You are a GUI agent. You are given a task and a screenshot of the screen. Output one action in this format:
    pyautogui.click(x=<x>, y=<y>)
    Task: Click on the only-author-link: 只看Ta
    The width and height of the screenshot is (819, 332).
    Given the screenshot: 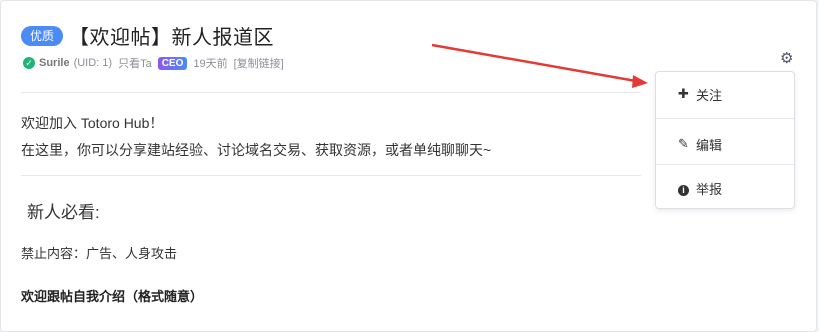 What is the action you would take?
    pyautogui.click(x=135, y=63)
    